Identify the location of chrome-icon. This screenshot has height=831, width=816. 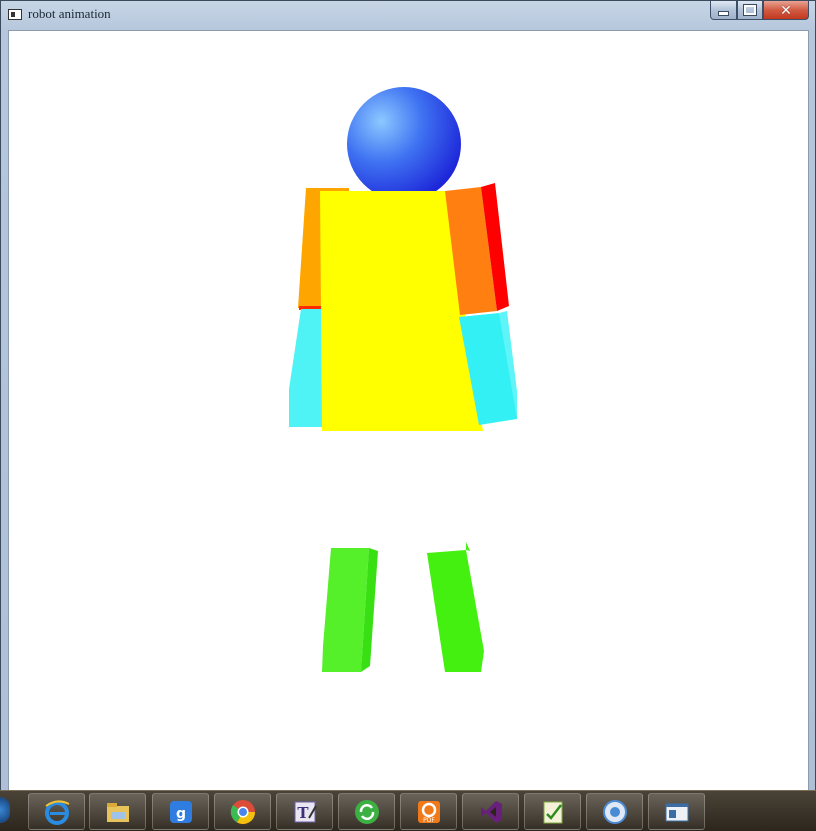
(243, 812).